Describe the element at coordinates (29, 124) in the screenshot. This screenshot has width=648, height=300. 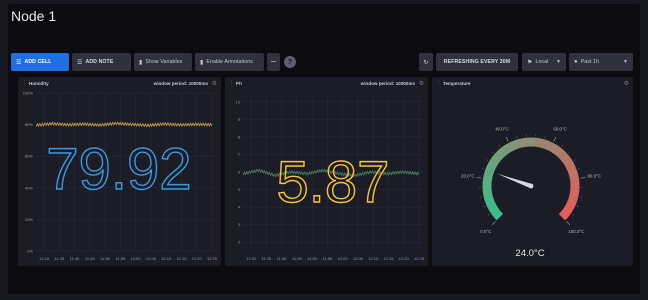
I see `y-tick-label: 80%` at that location.